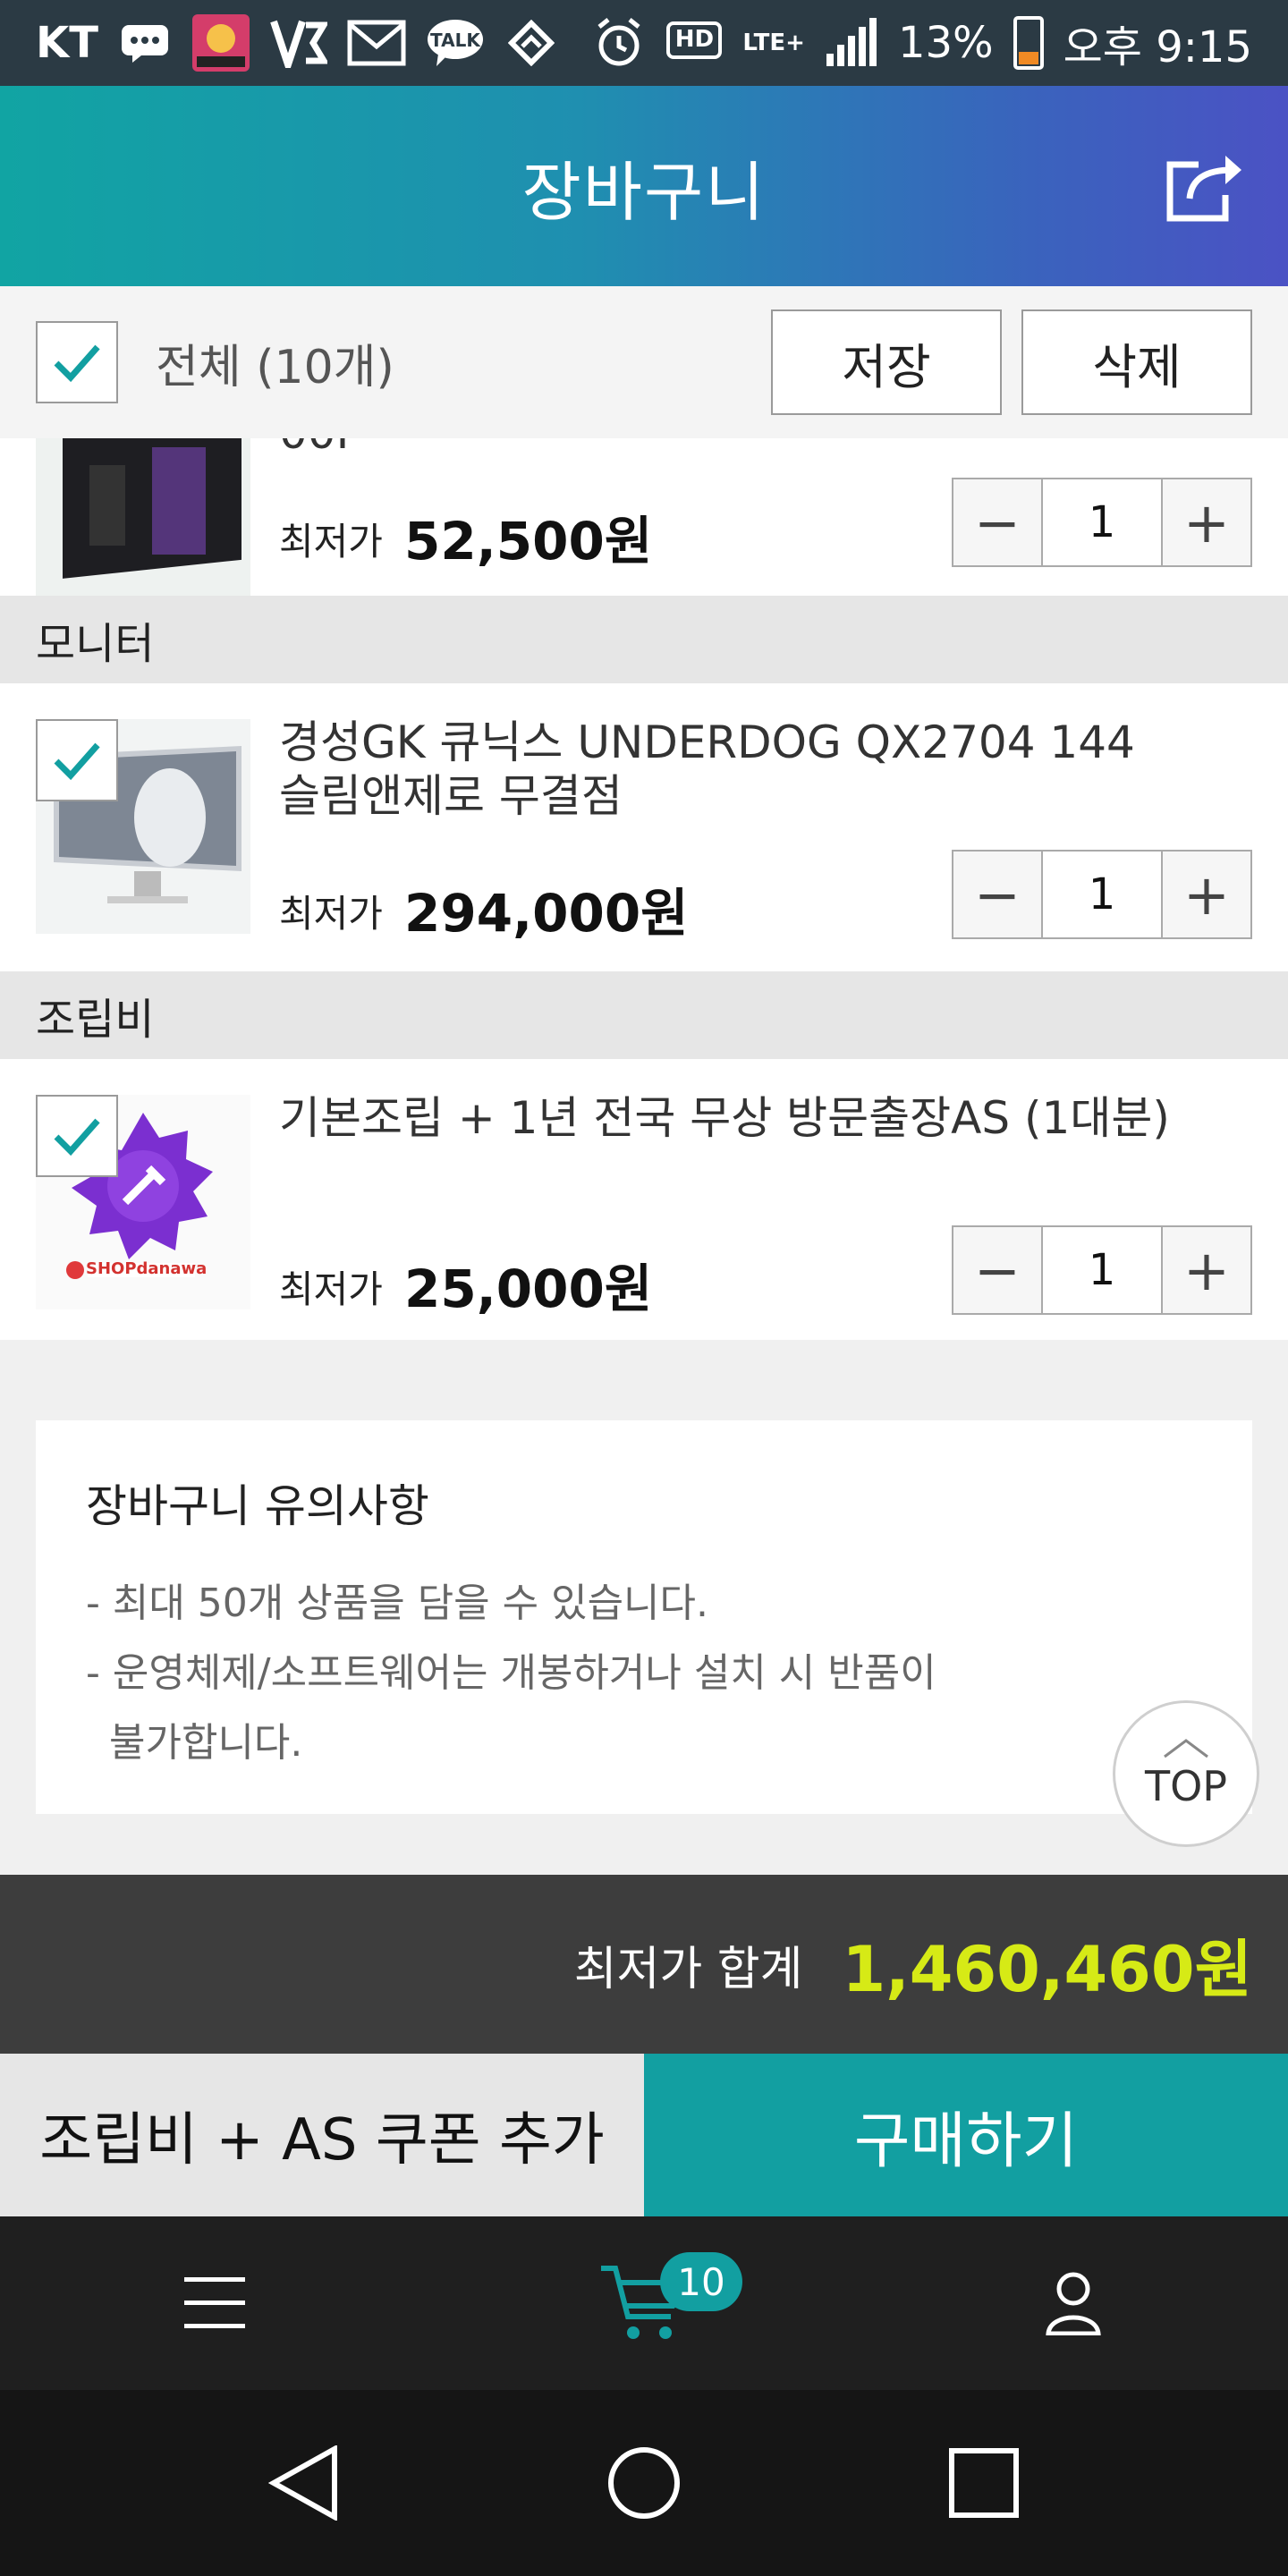  Describe the element at coordinates (145, 43) in the screenshot. I see `message-icon` at that location.